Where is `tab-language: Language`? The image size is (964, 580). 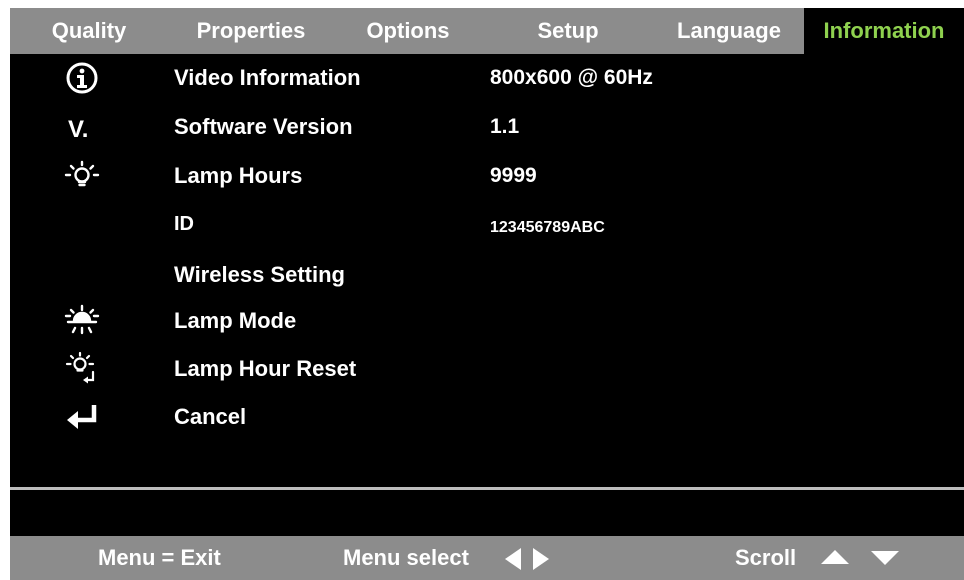
tab-language: Language is located at coordinates (729, 31).